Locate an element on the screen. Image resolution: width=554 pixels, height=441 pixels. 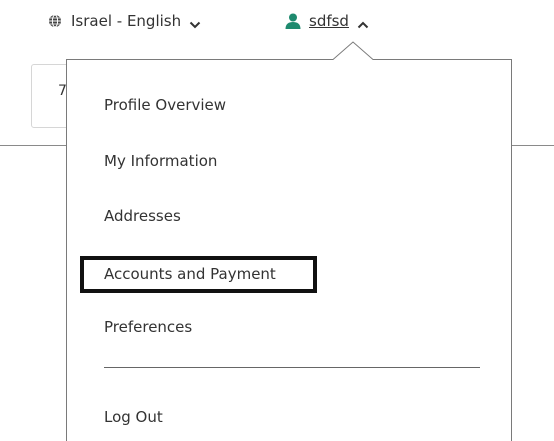
menu-divider is located at coordinates (292, 367).